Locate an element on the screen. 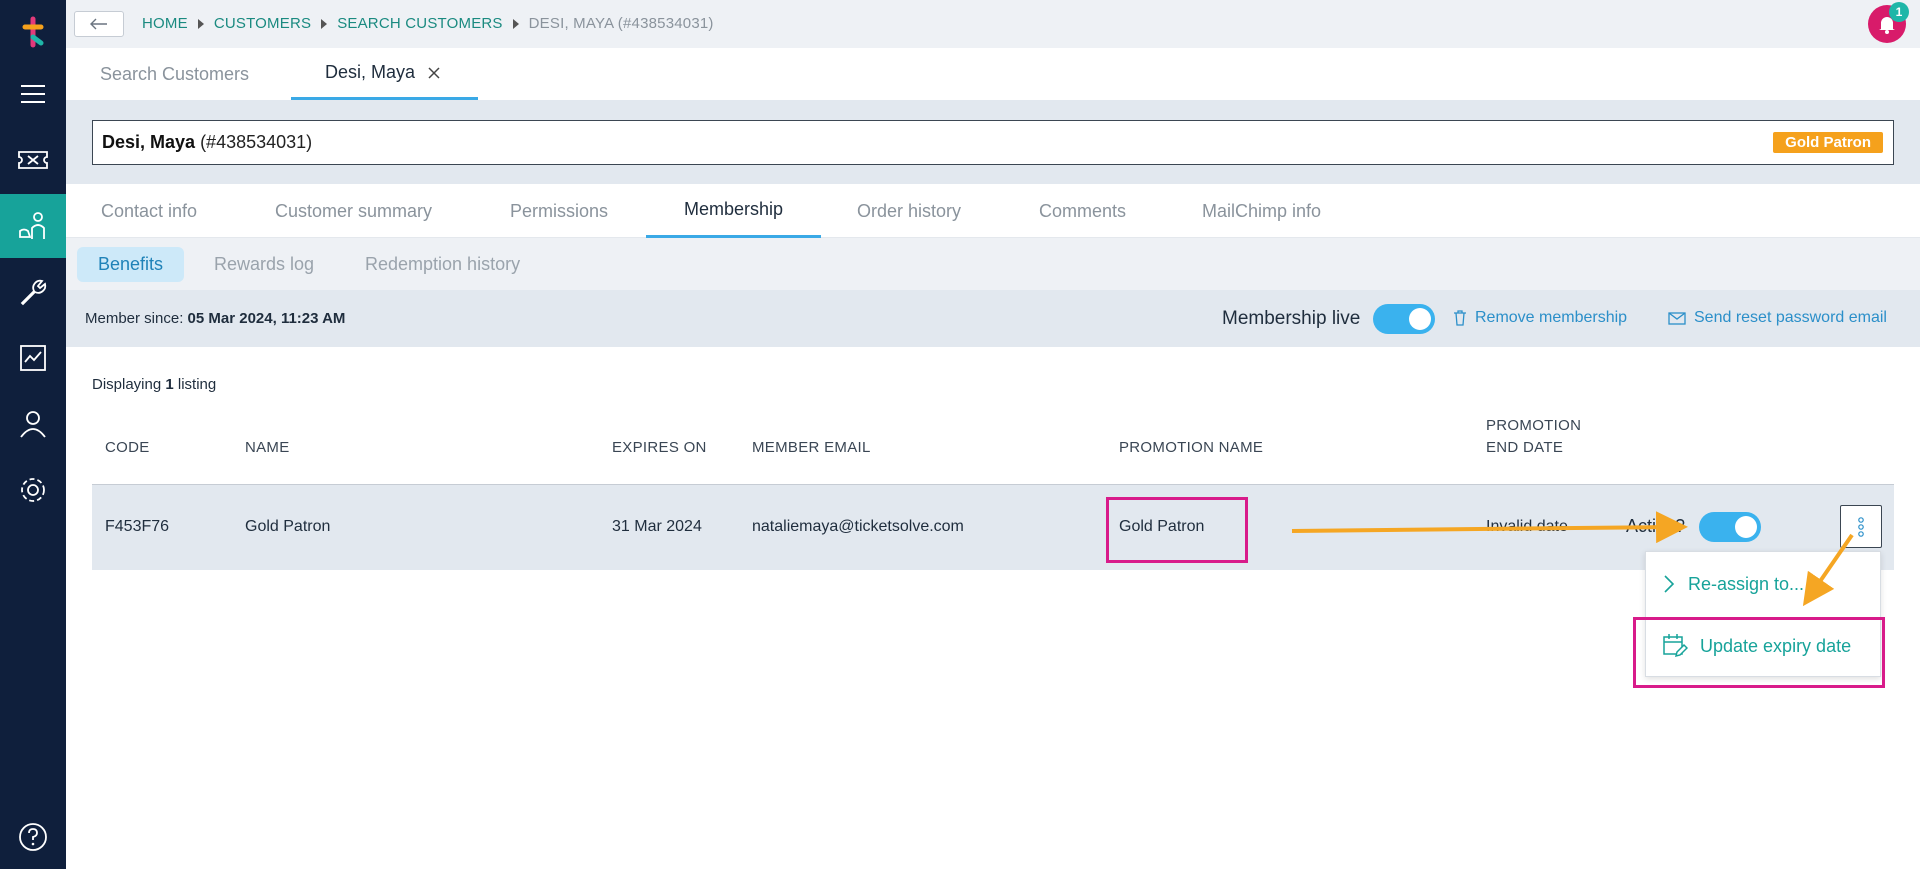 The width and height of the screenshot is (1920, 869). cell-code: F453F76 is located at coordinates (137, 526).